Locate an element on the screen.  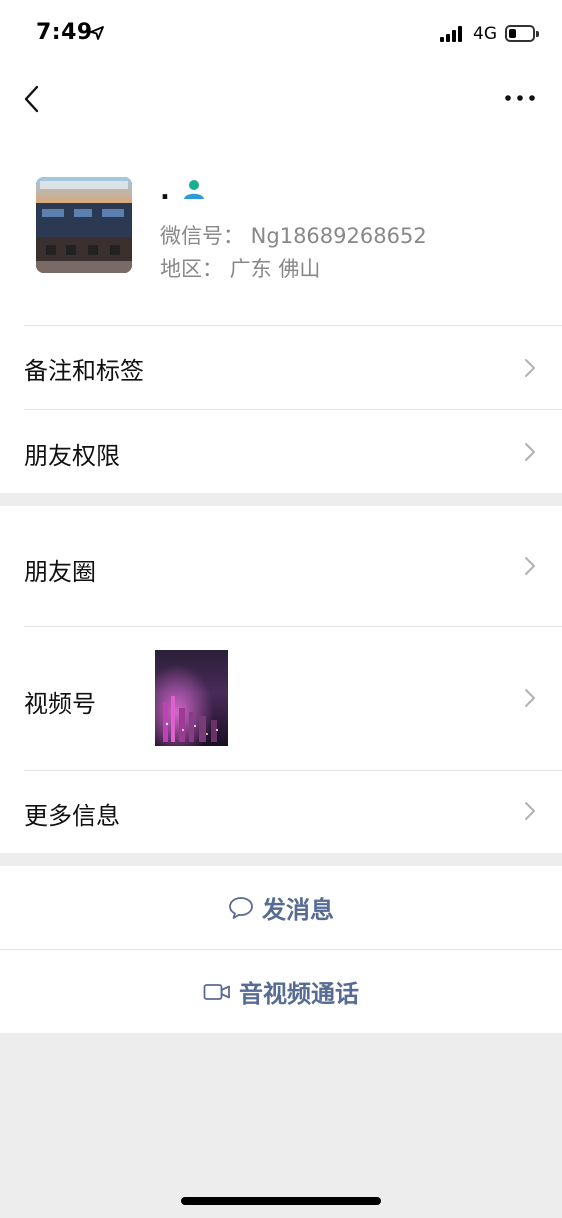
remarks-tags-row: 备注和标签 is located at coordinates (281, 367).